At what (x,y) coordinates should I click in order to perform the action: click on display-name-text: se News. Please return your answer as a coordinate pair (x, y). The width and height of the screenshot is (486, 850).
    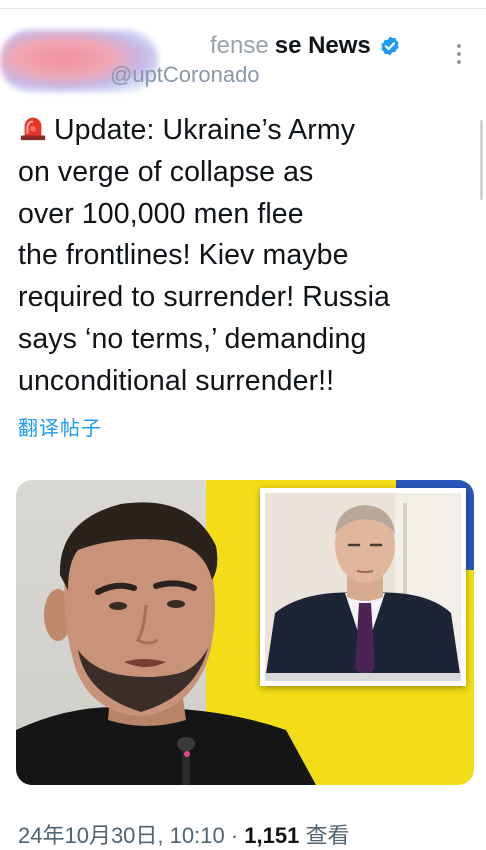
    Looking at the image, I should click on (322, 45).